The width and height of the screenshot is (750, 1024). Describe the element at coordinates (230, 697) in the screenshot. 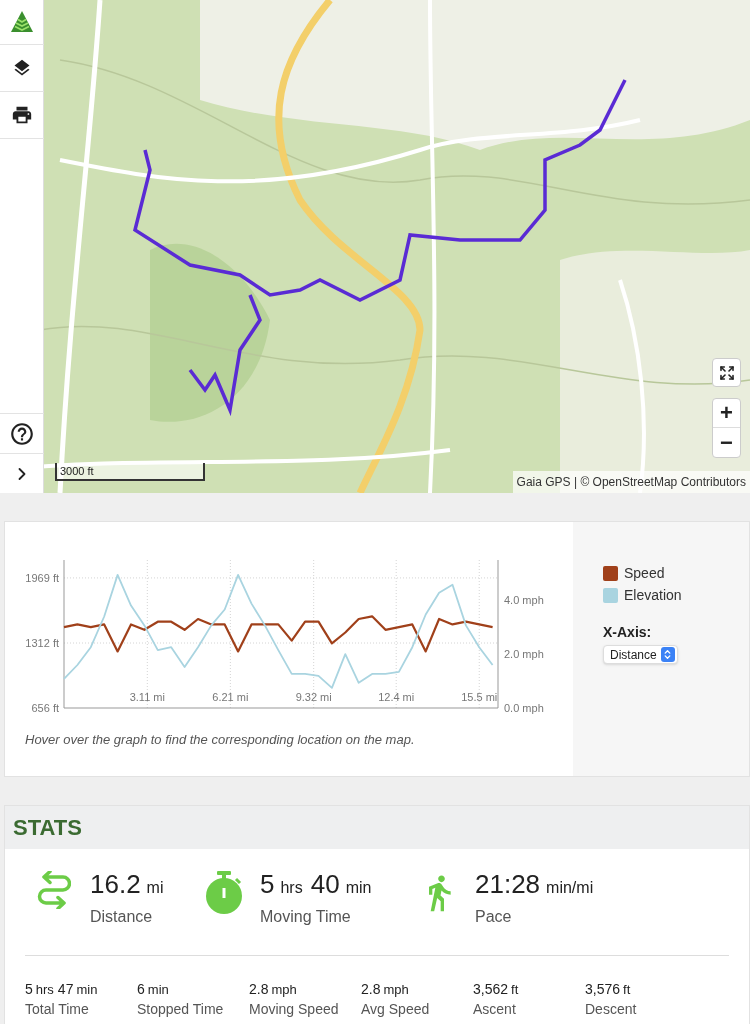

I see `axis-label: 6.21 mi` at that location.